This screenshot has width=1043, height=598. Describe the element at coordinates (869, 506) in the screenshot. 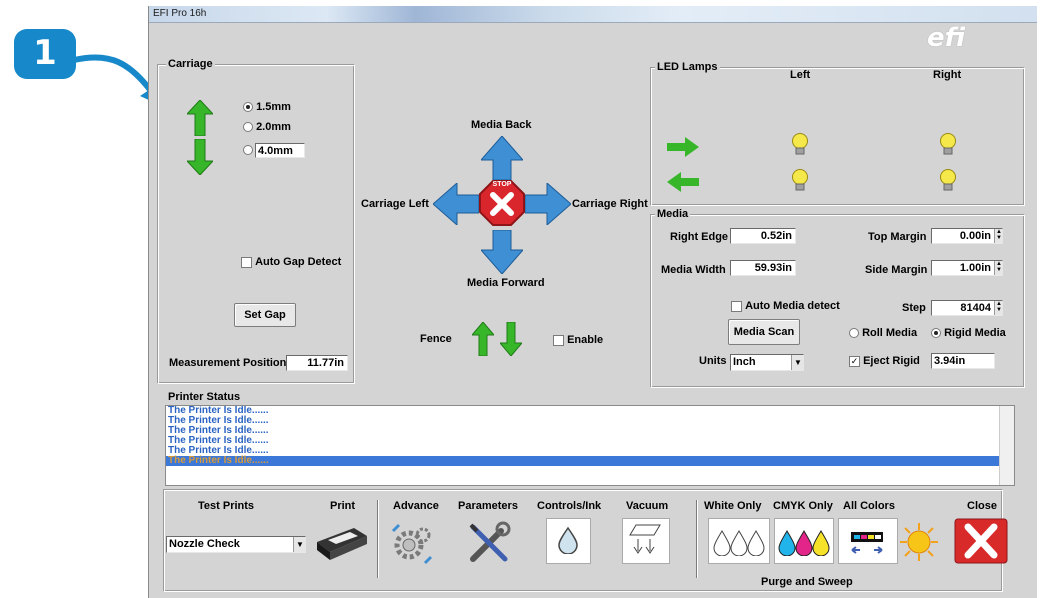

I see `all-colors-label: All Colors` at that location.